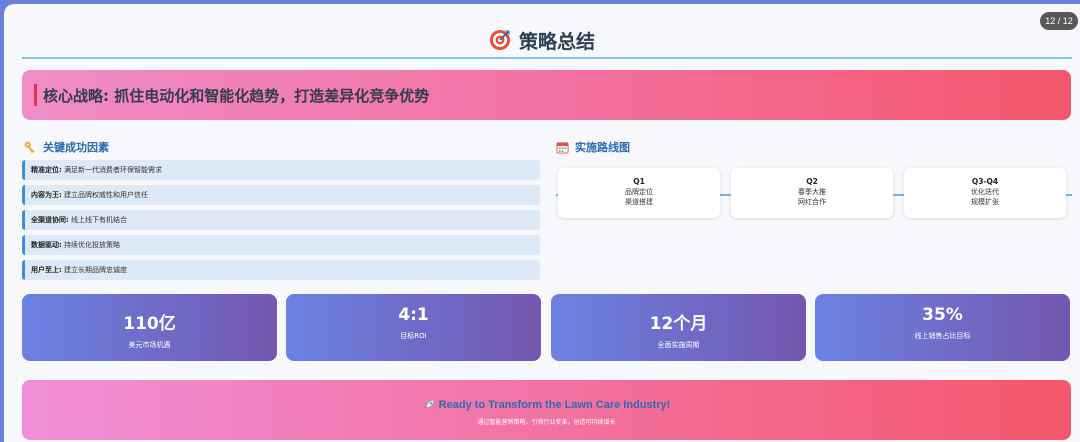  I want to click on stat-value: 110亿, so click(149, 324).